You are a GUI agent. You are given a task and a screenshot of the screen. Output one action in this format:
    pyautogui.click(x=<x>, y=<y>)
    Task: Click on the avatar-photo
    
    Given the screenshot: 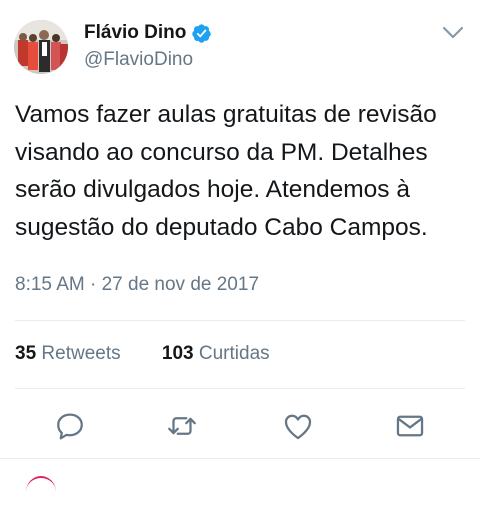 What is the action you would take?
    pyautogui.click(x=41, y=47)
    